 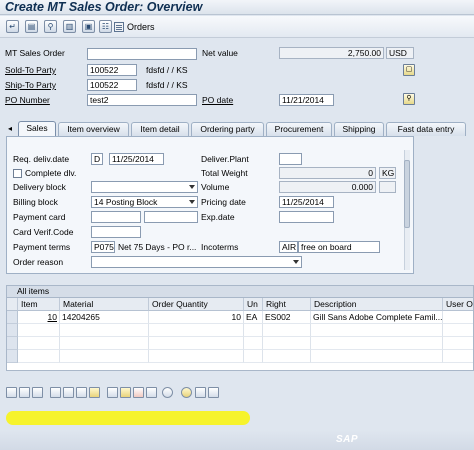 I want to click on cell-unit: EA, so click(x=253, y=317).